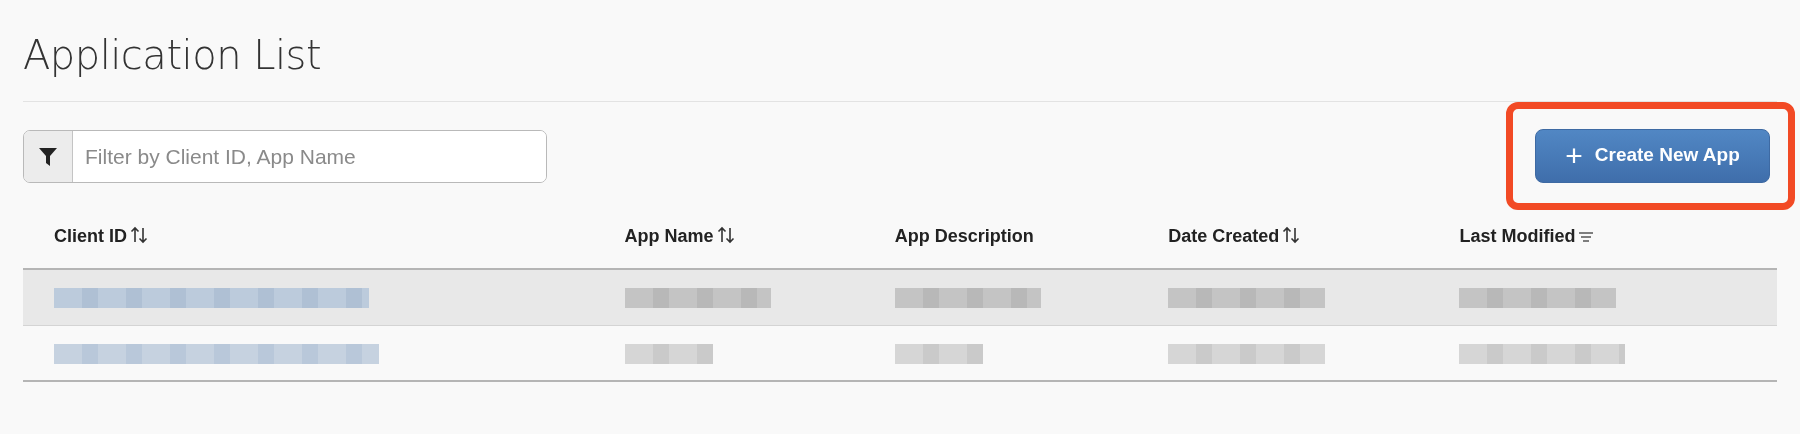 This screenshot has width=1800, height=434. What do you see at coordinates (173, 55) in the screenshot?
I see `page-title: Application List` at bounding box center [173, 55].